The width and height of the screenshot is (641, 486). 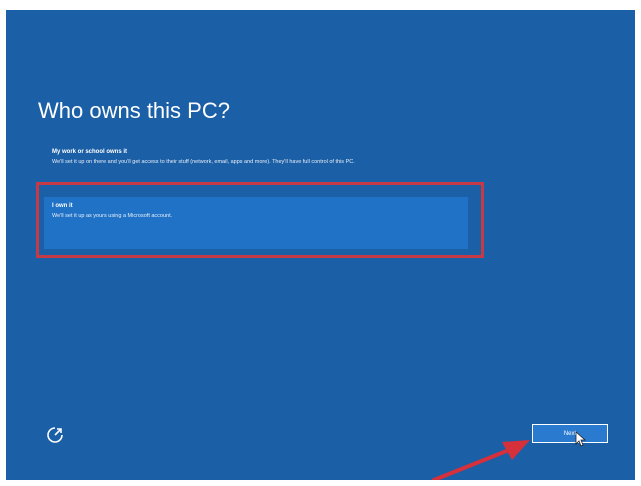 I want to click on option-work-title: My work or school owns it, so click(x=90, y=152).